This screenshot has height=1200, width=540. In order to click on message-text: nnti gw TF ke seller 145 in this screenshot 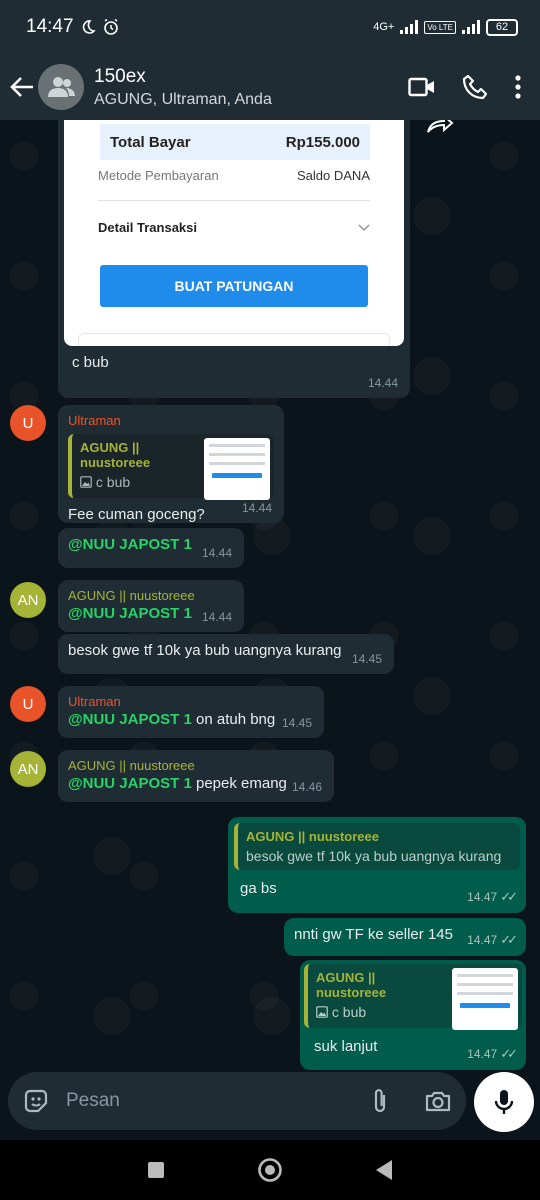, I will do `click(373, 934)`.